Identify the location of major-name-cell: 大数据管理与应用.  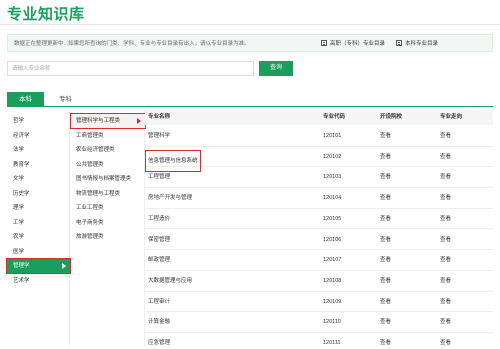
(170, 280).